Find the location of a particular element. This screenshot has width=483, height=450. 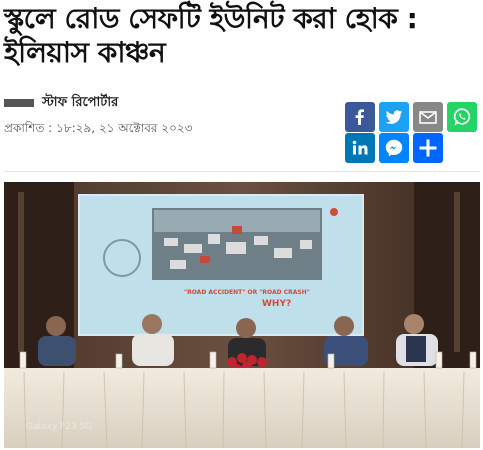

email-icon is located at coordinates (428, 117).